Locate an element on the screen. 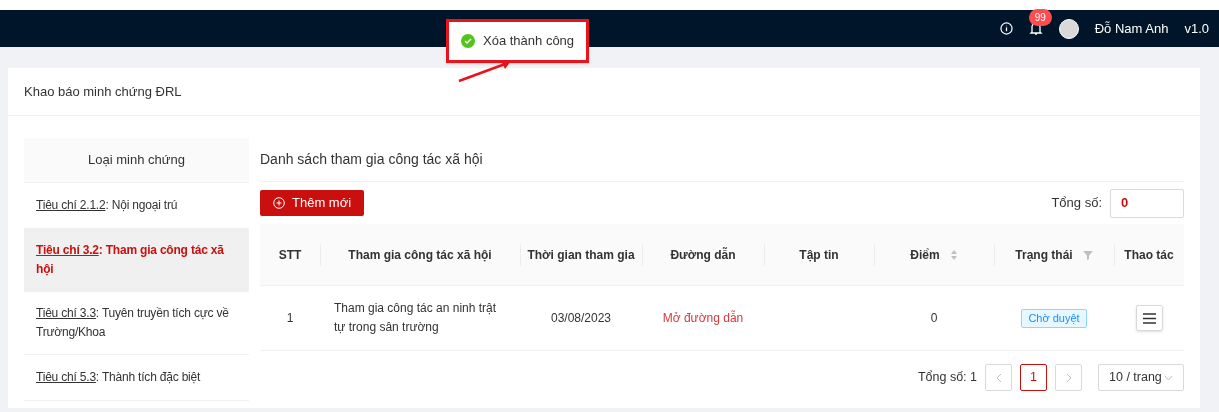 This screenshot has height=412, width=1219. version-label: v1.0 is located at coordinates (1196, 28).